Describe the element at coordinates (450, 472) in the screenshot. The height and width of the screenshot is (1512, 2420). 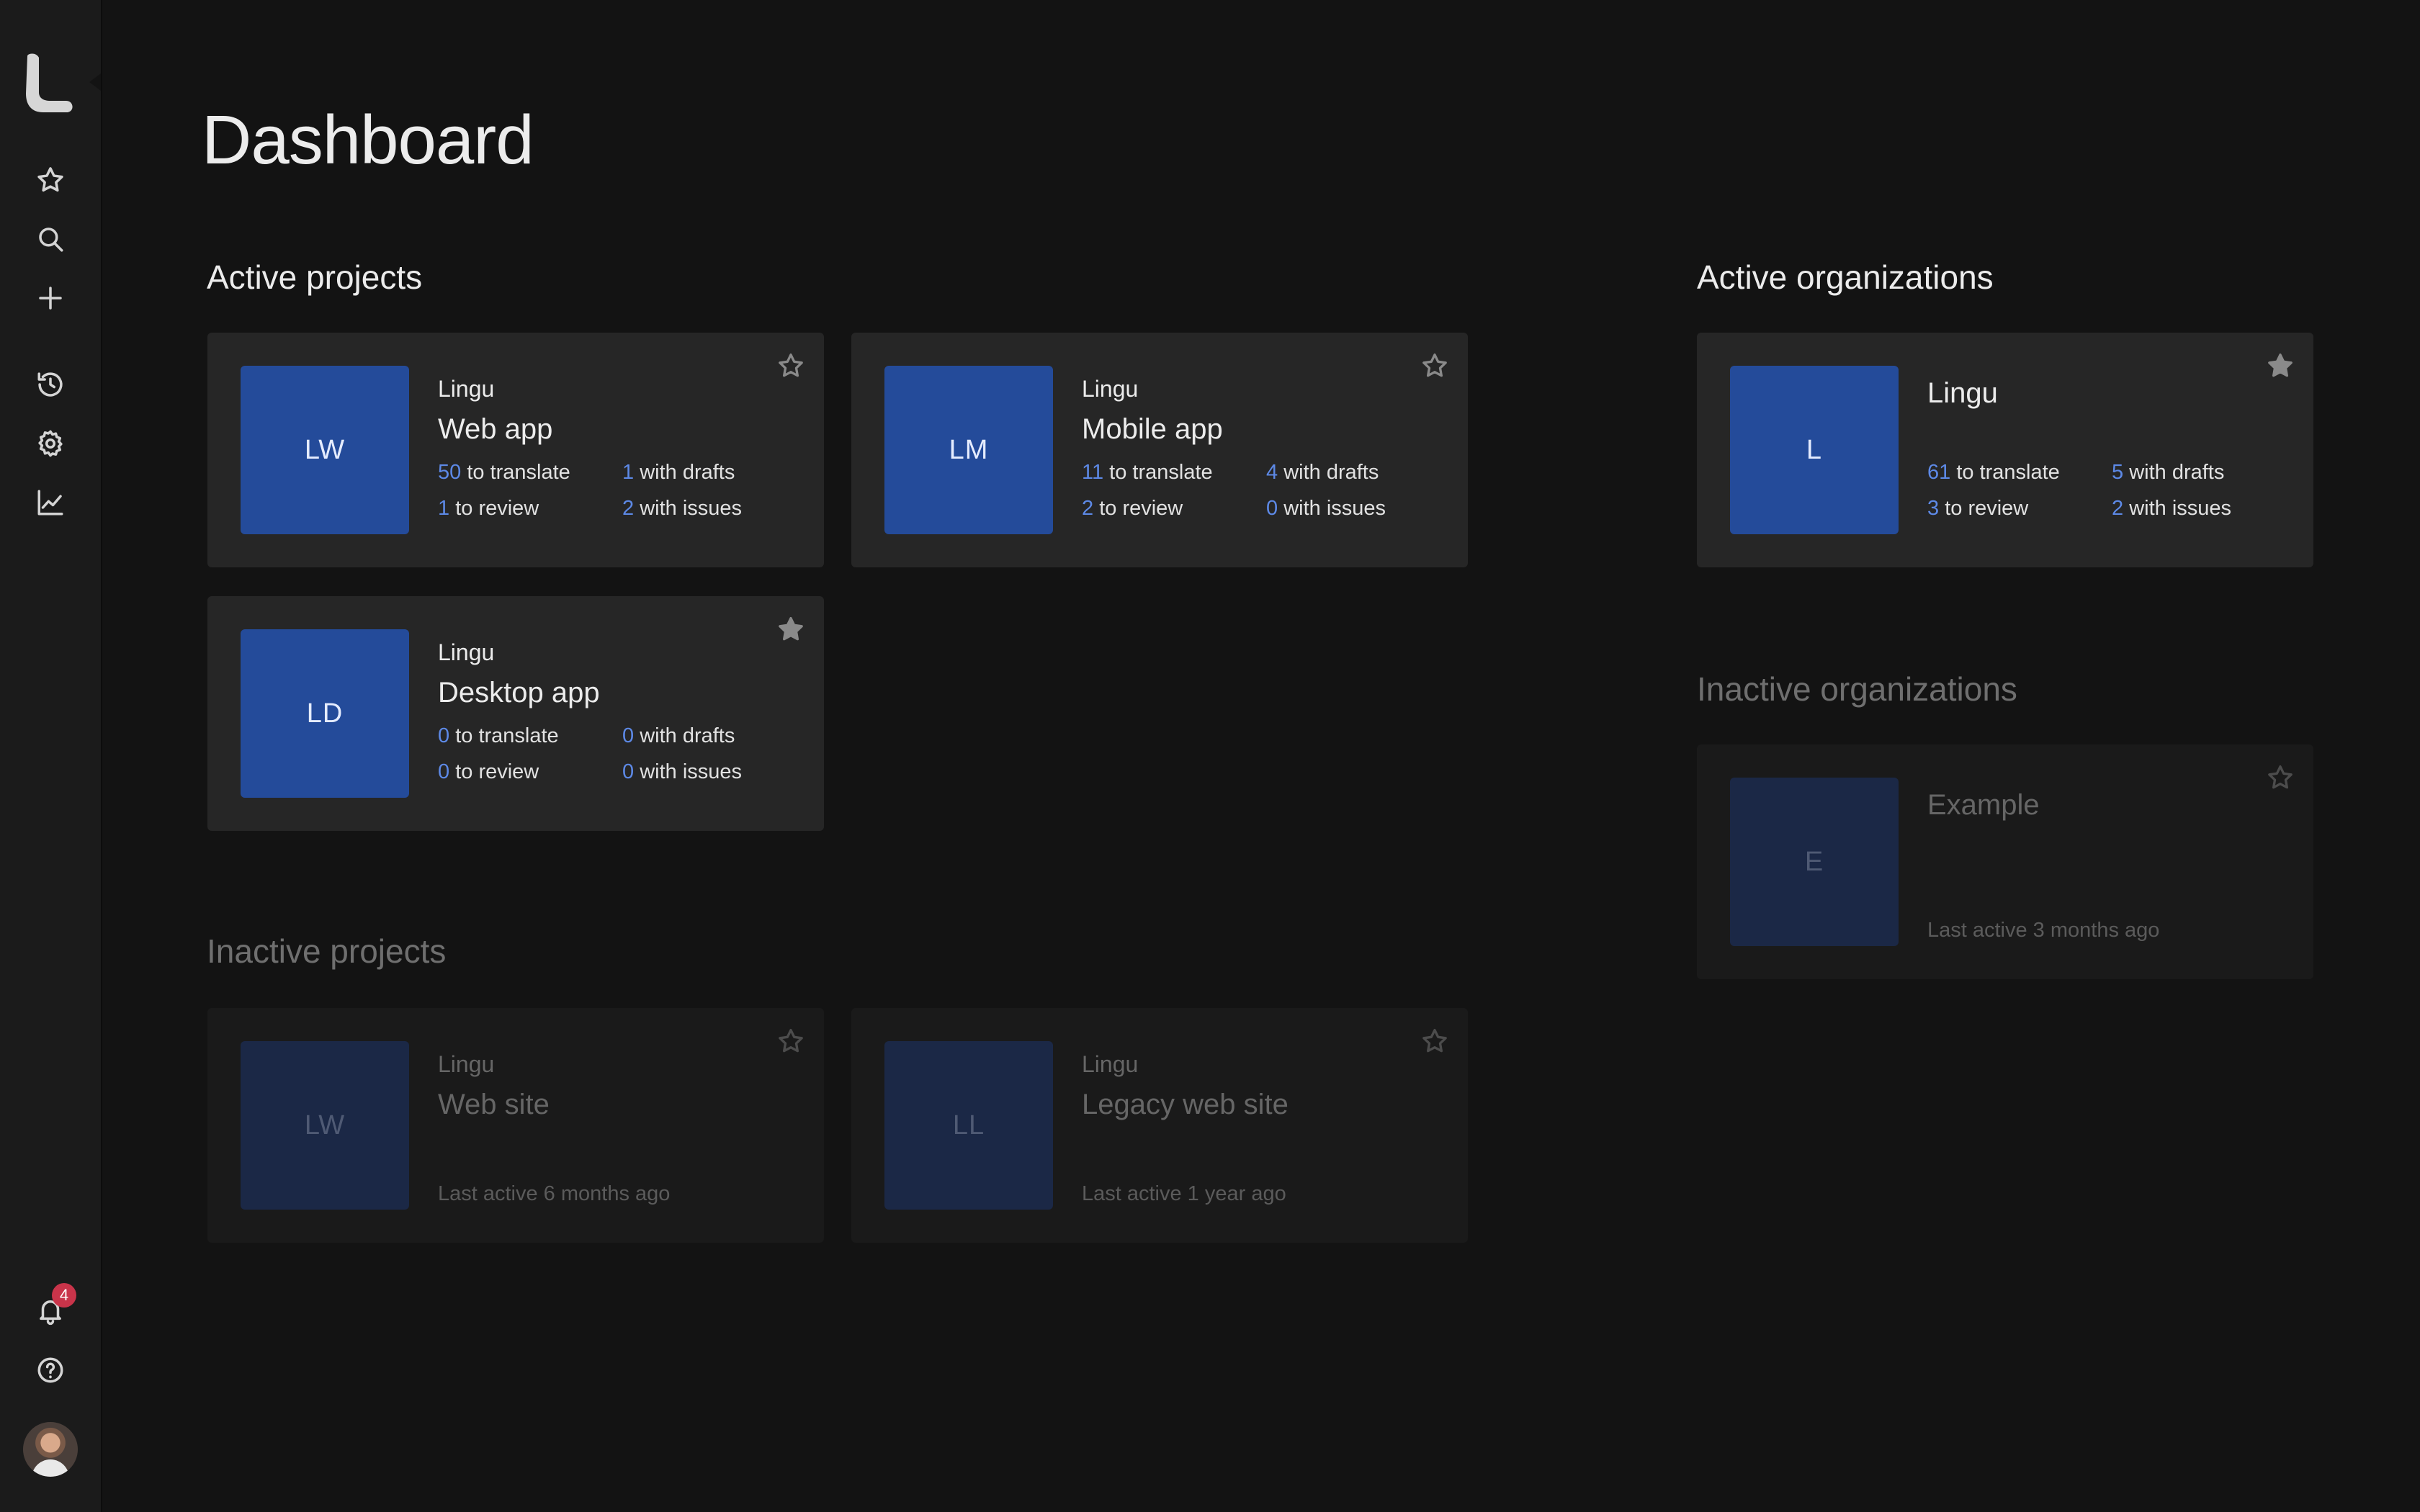
I see `stat-value: 50` at that location.